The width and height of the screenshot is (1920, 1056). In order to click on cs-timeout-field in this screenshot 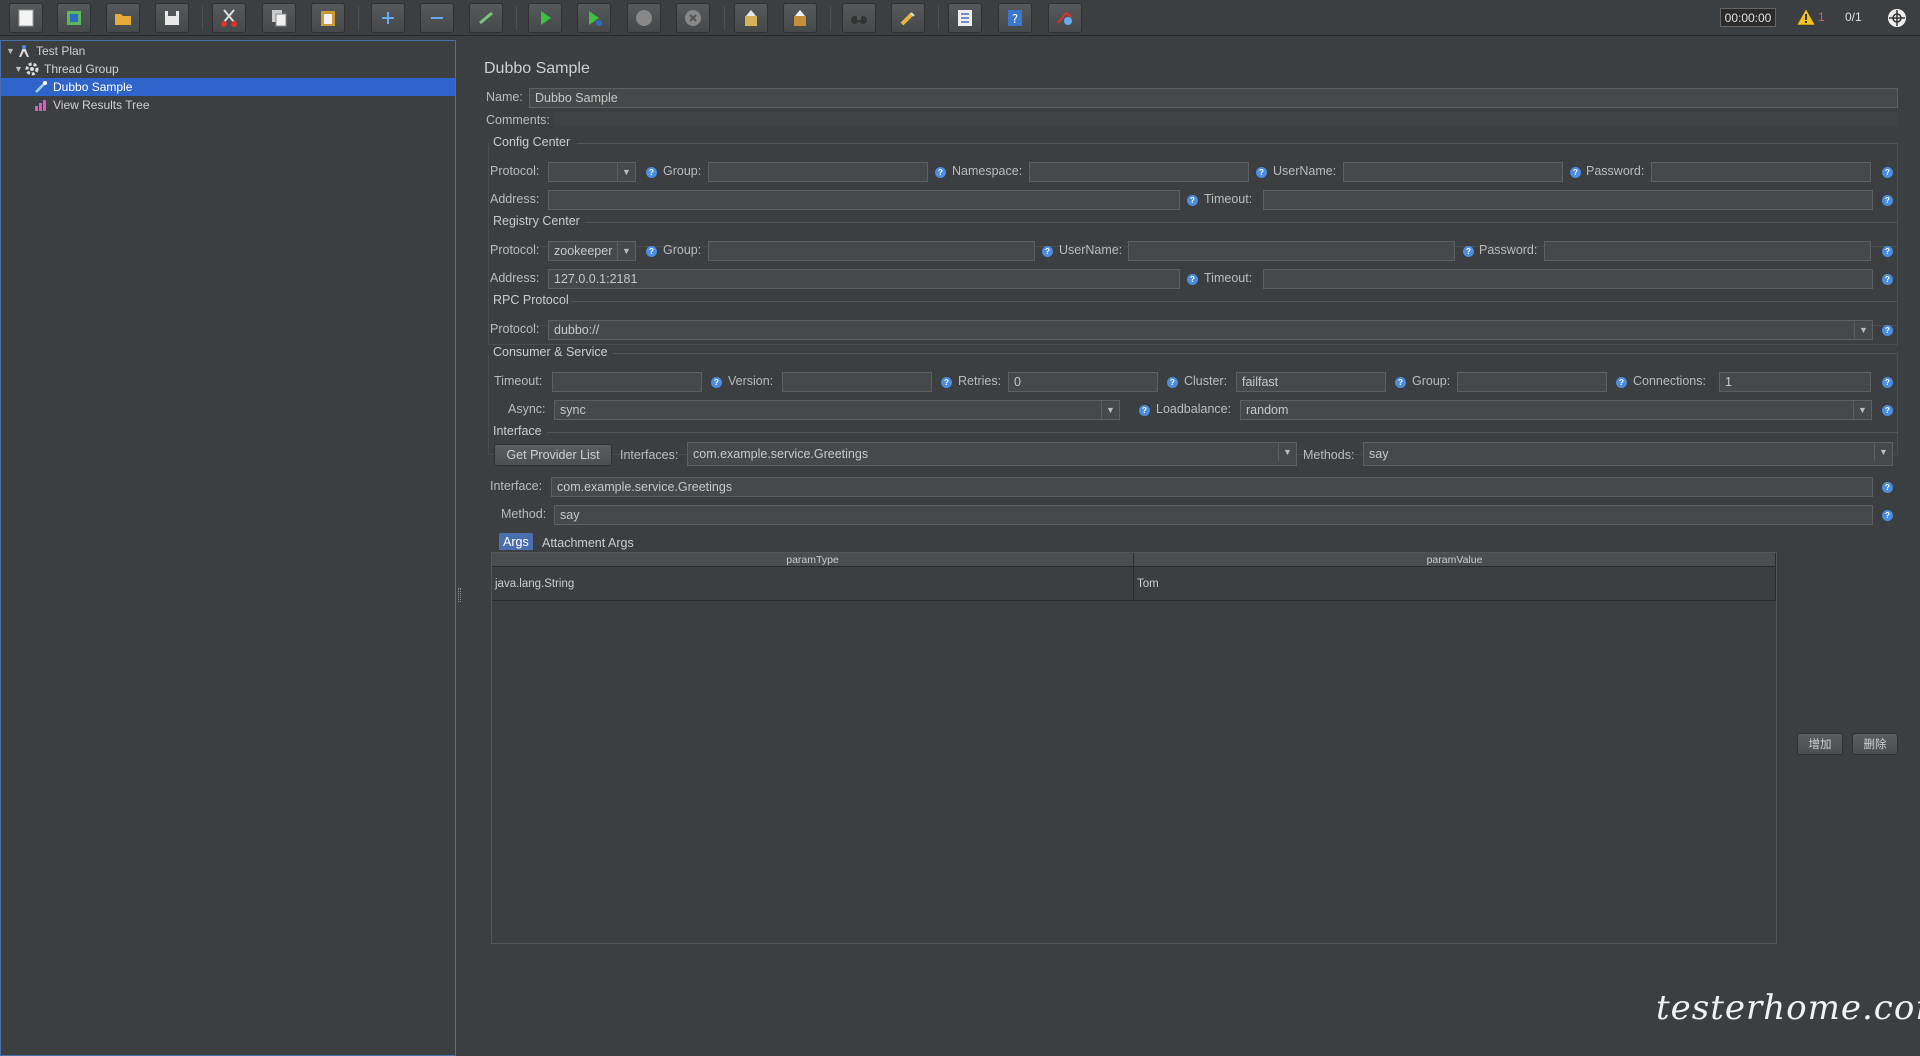, I will do `click(627, 382)`.